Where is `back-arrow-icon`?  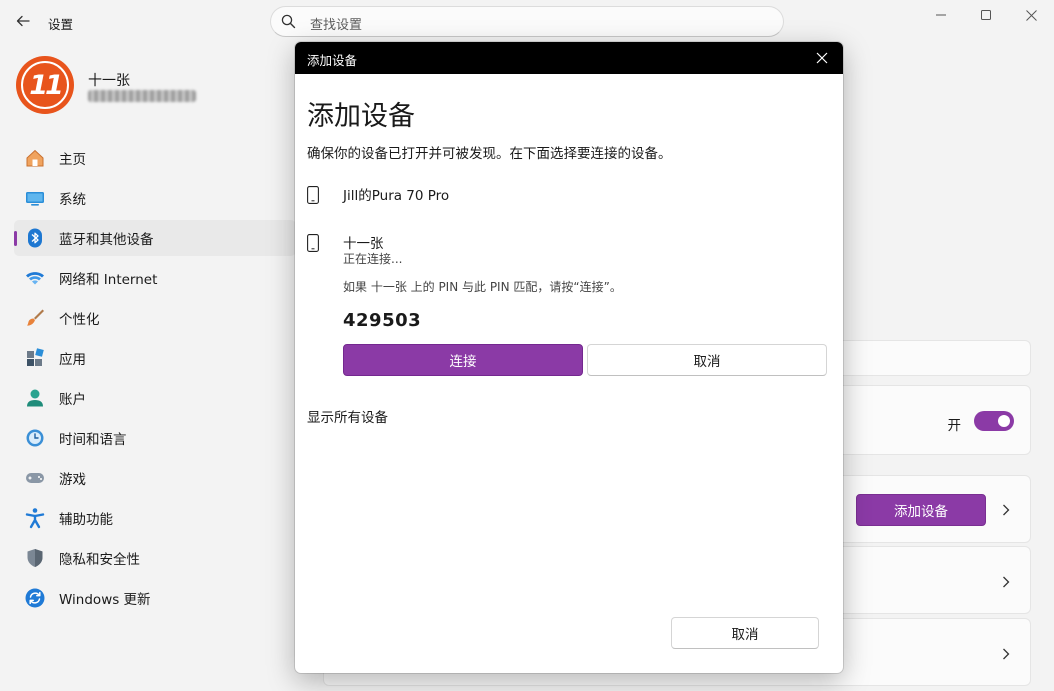 back-arrow-icon is located at coordinates (23, 21).